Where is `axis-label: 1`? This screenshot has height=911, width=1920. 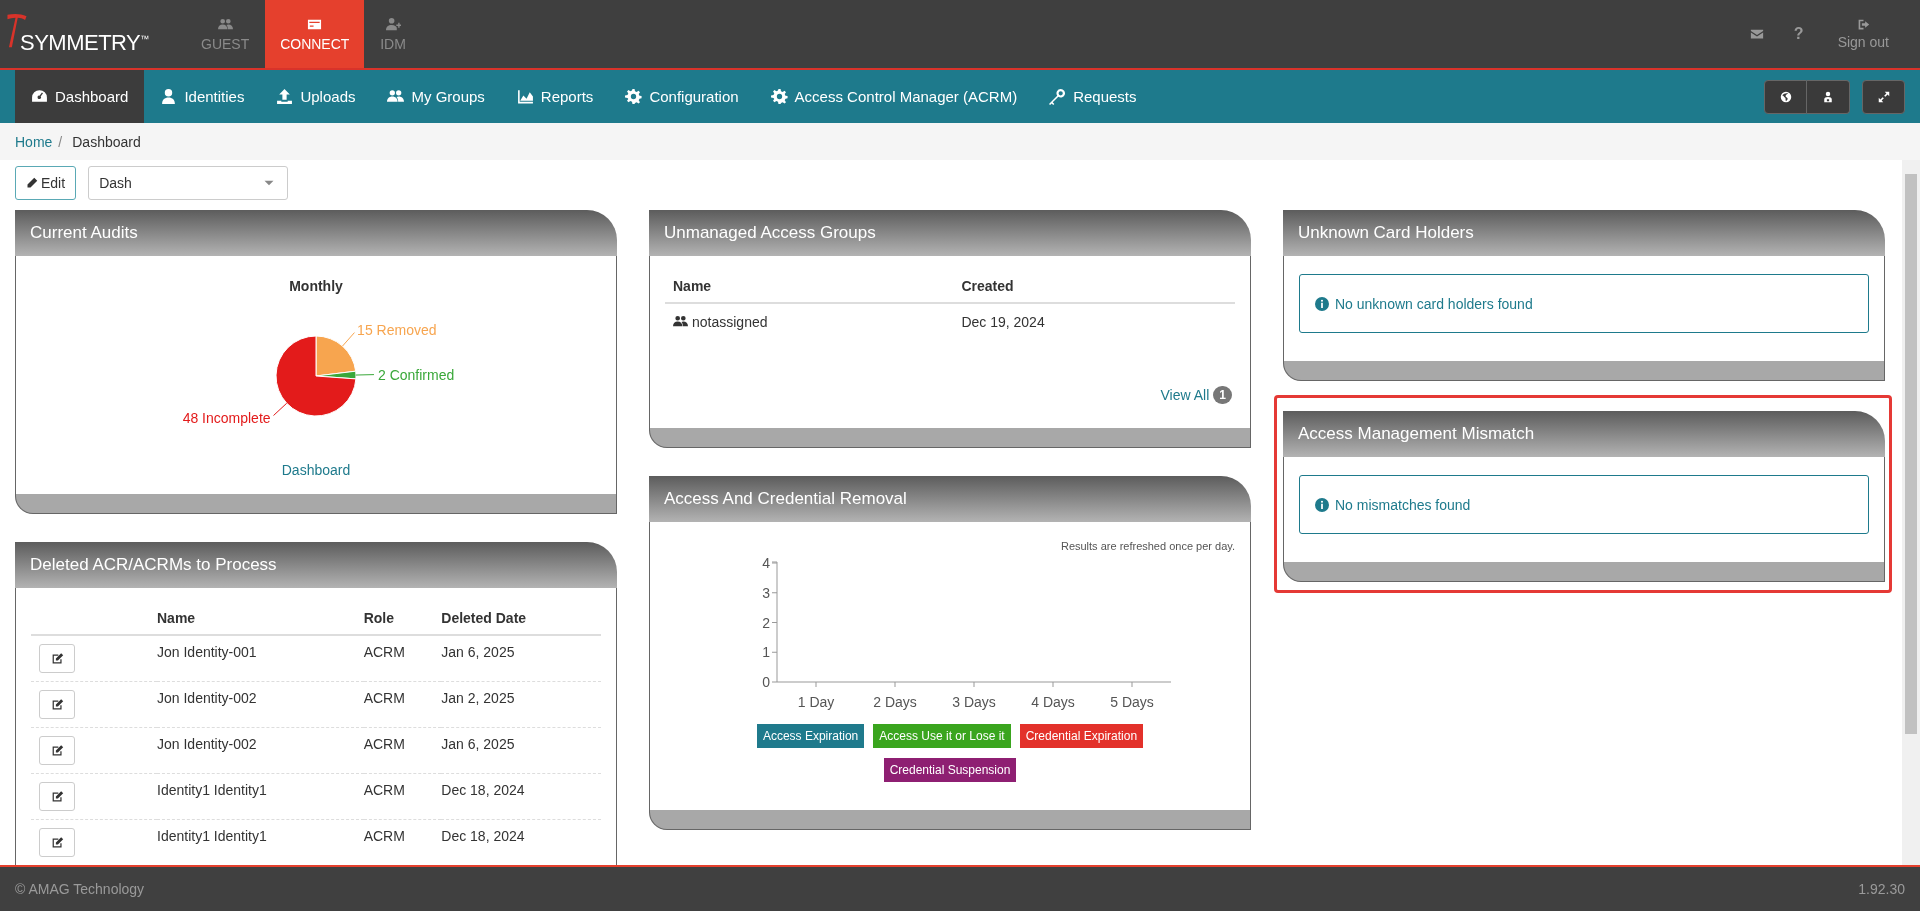 axis-label: 1 is located at coordinates (766, 652).